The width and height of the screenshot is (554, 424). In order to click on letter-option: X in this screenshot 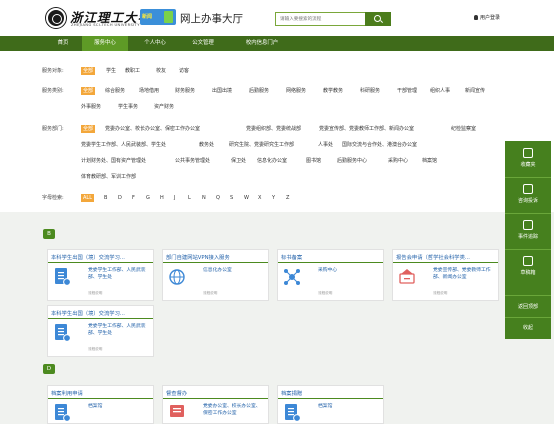, I will do `click(259, 198)`.